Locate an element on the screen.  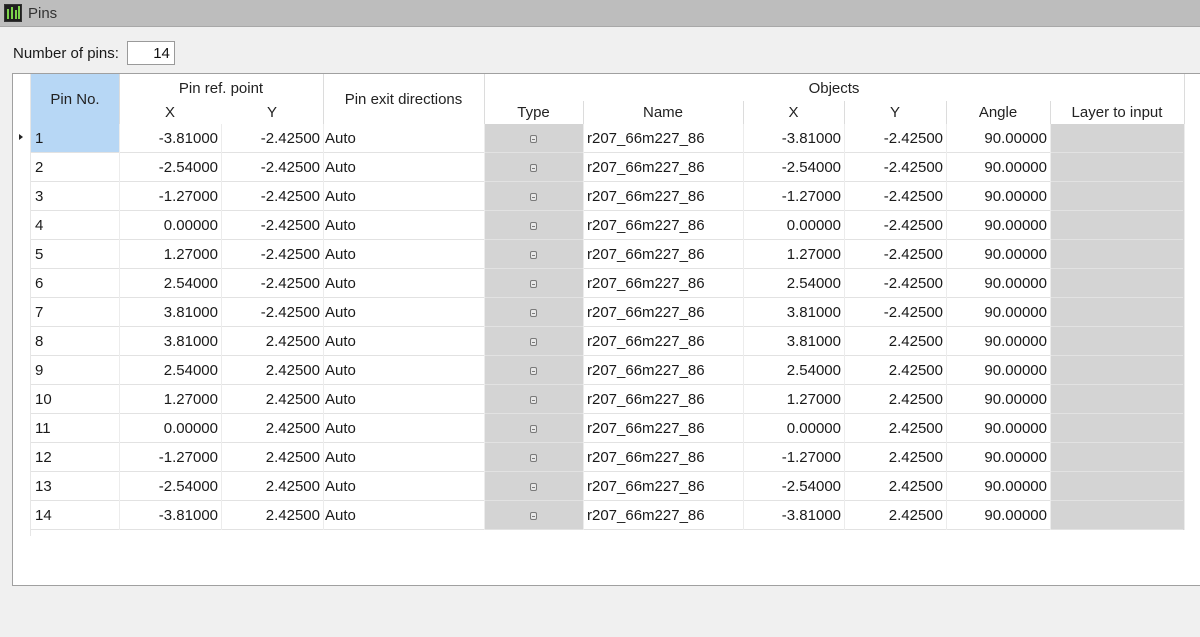
col-header-name: Name is located at coordinates (663, 112).